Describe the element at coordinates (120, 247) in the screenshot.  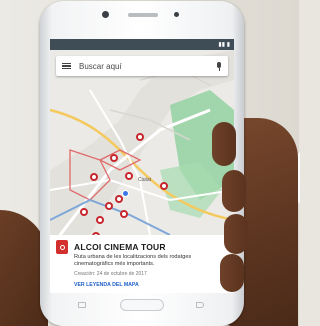
I see `map-title: ALCOI CINEMA TOUR` at that location.